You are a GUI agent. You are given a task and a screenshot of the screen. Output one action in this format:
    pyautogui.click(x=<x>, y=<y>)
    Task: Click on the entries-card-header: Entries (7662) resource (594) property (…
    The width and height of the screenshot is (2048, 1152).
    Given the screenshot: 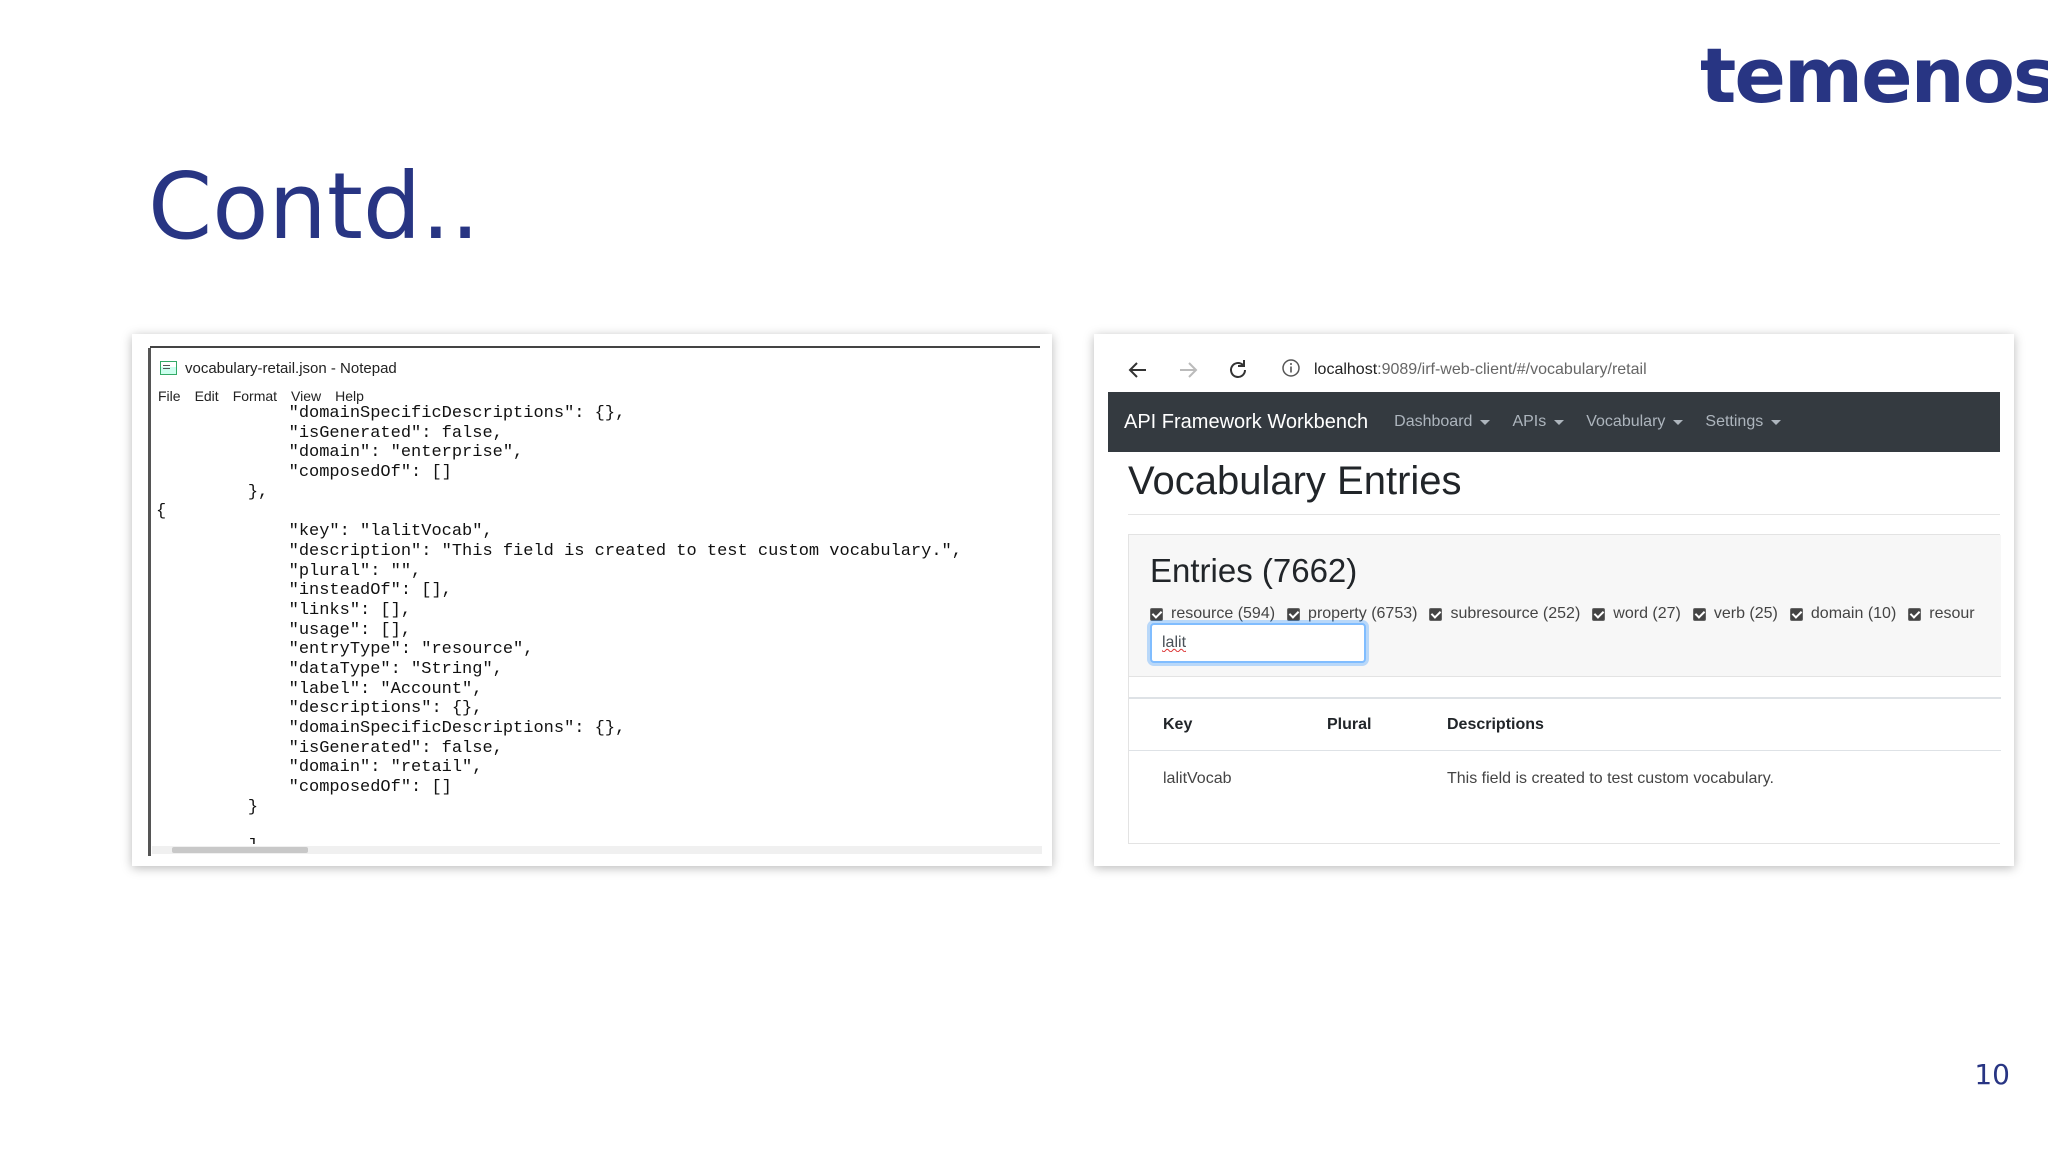 What is the action you would take?
    pyautogui.click(x=1565, y=606)
    